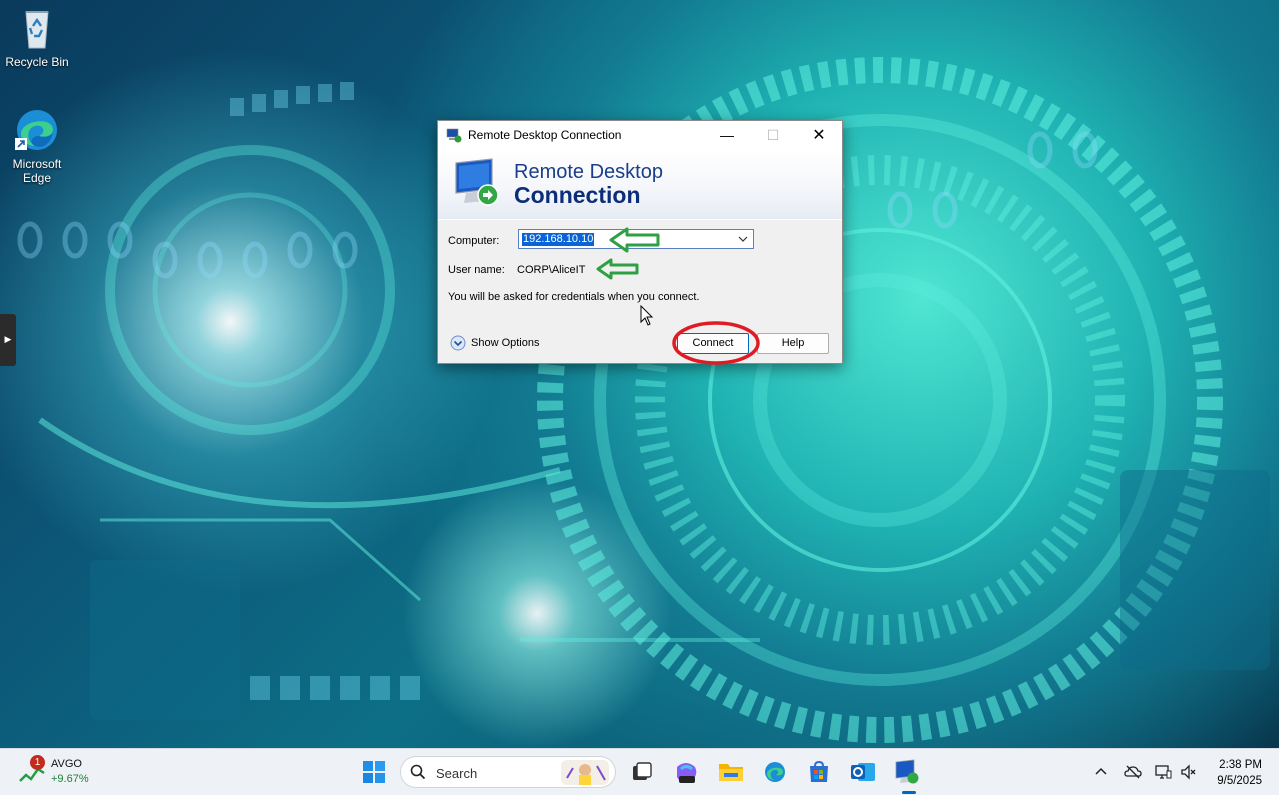 Image resolution: width=1279 pixels, height=795 pixels. Describe the element at coordinates (1189, 772) in the screenshot. I see `volume-muted-icon` at that location.